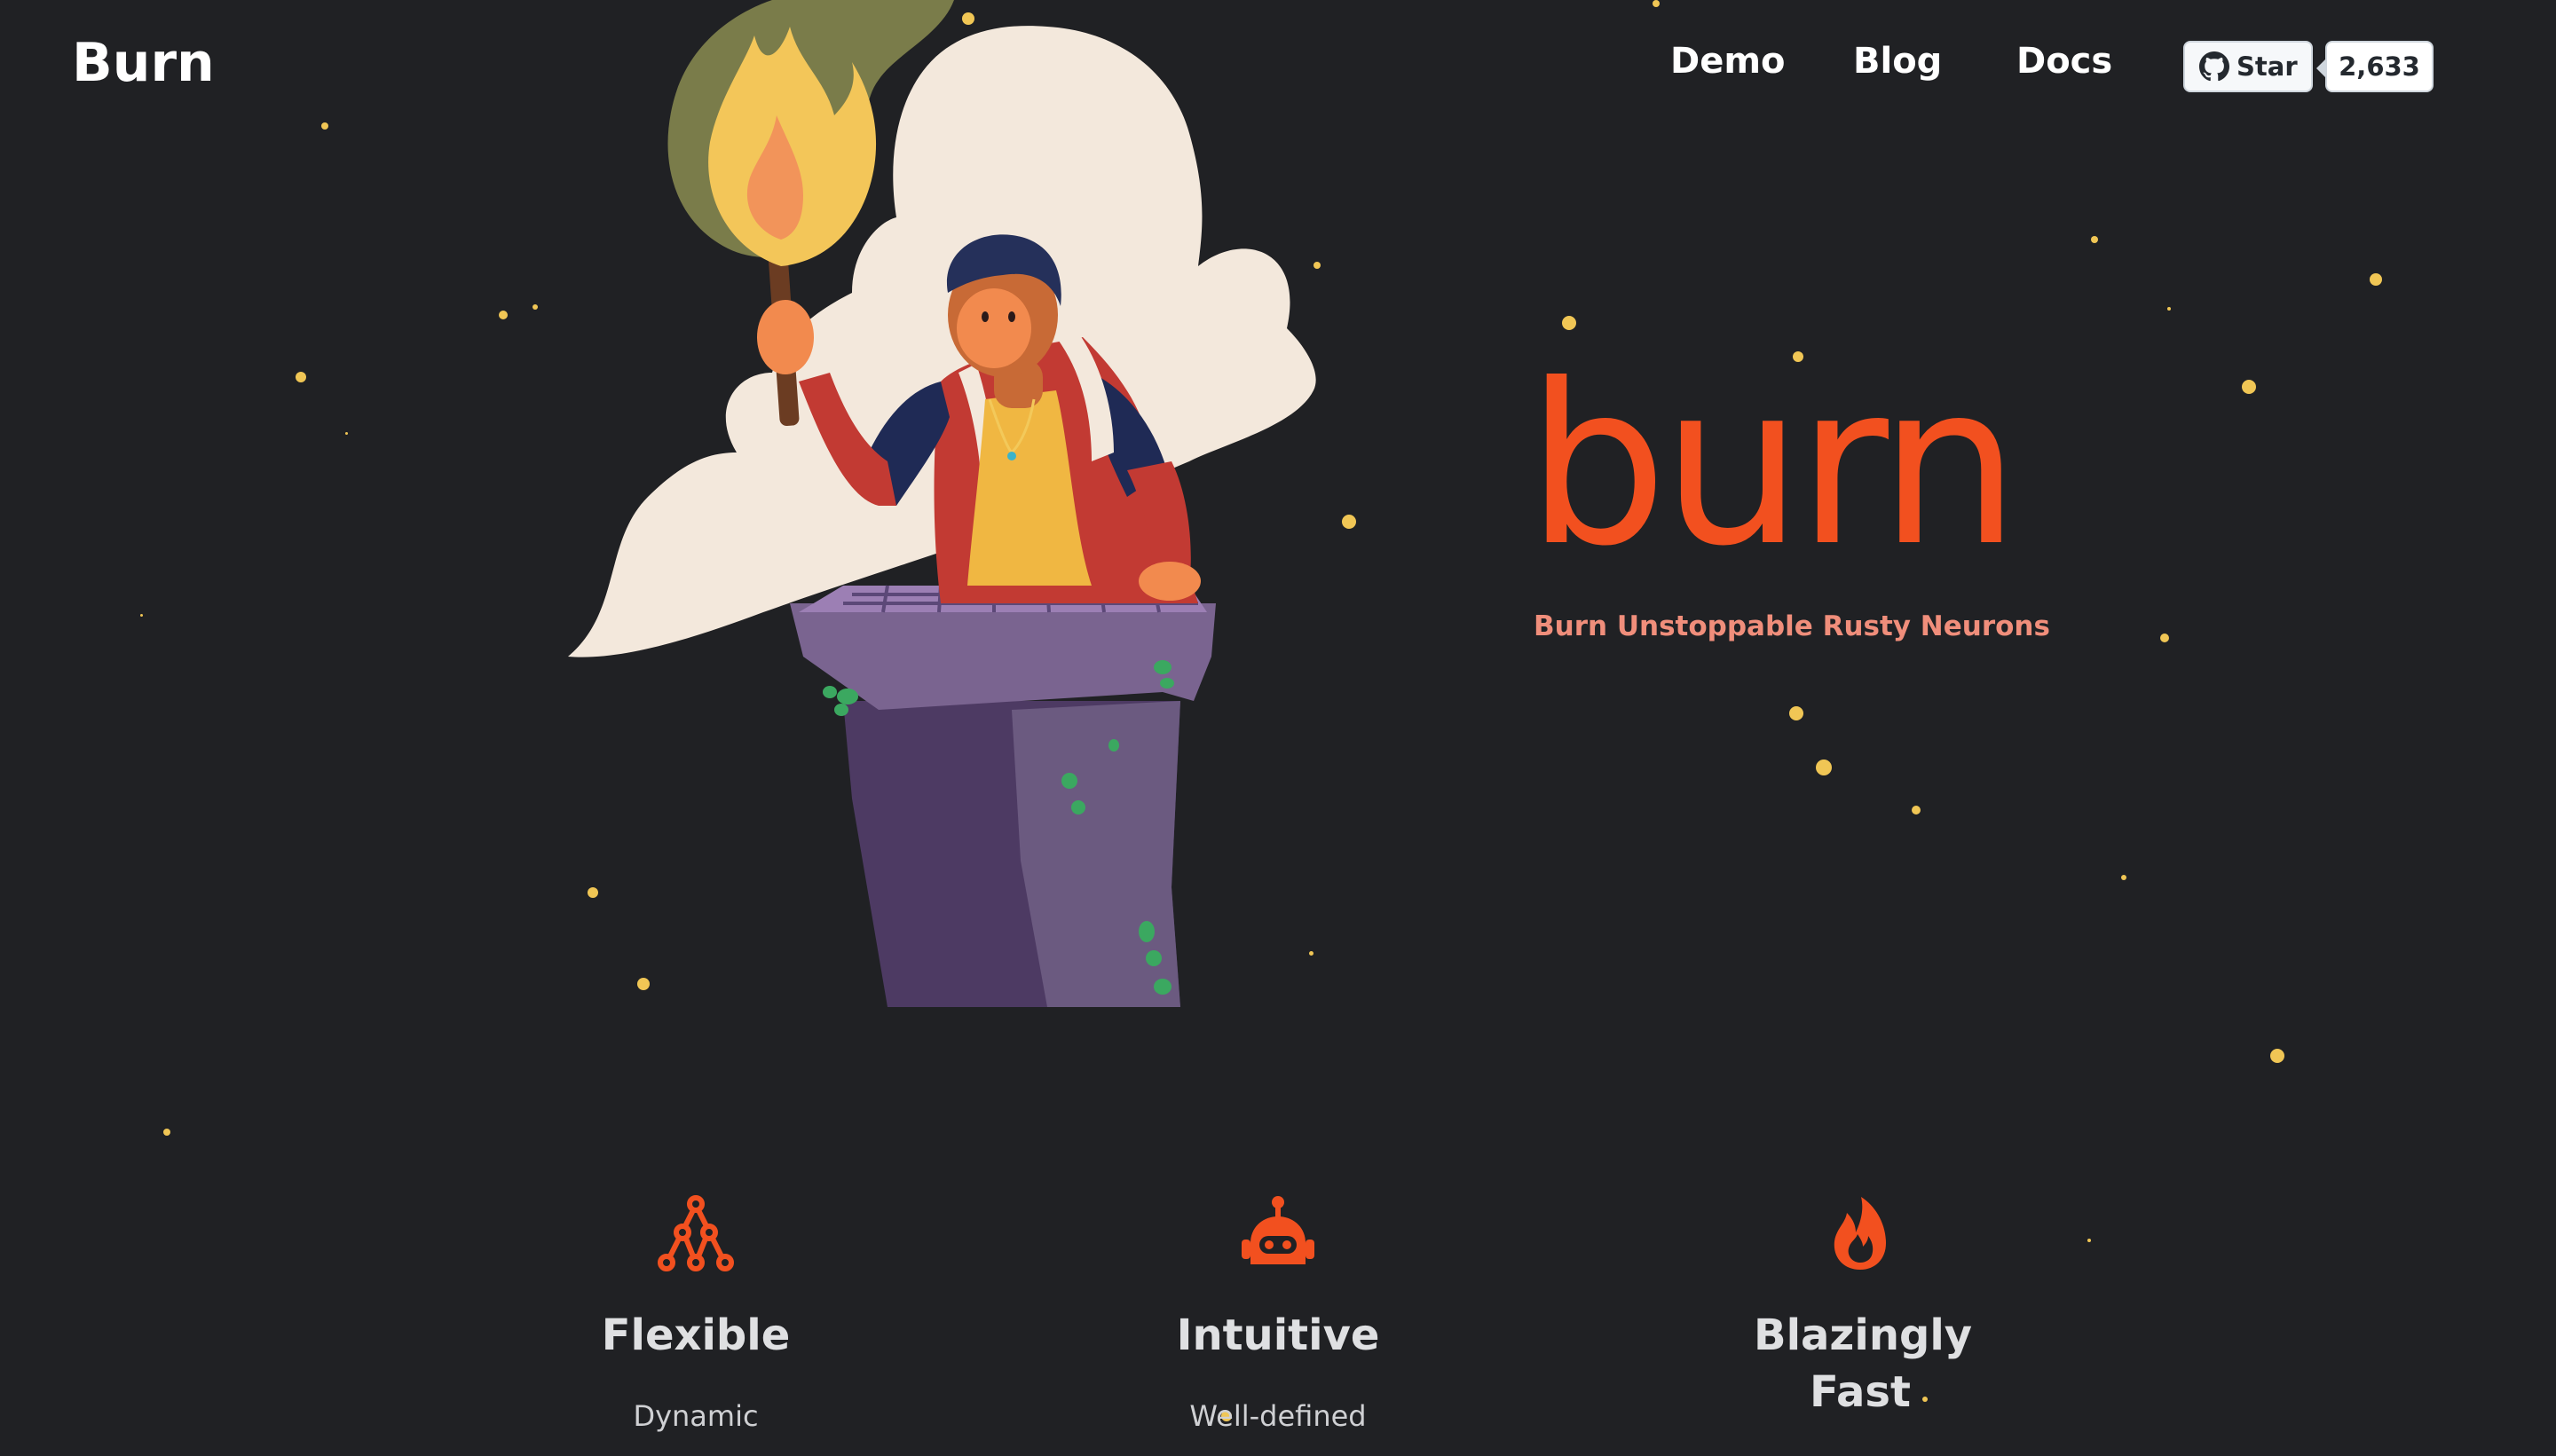  Describe the element at coordinates (2214, 66) in the screenshot. I see `github-icon` at that location.